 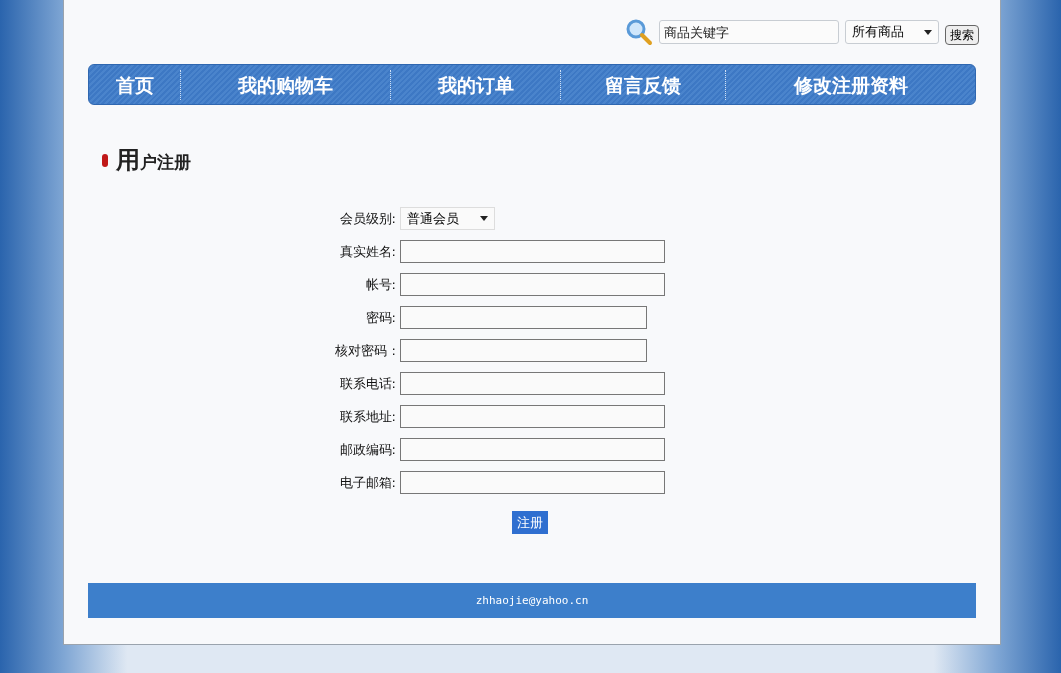 I want to click on search-icon, so click(x=639, y=32).